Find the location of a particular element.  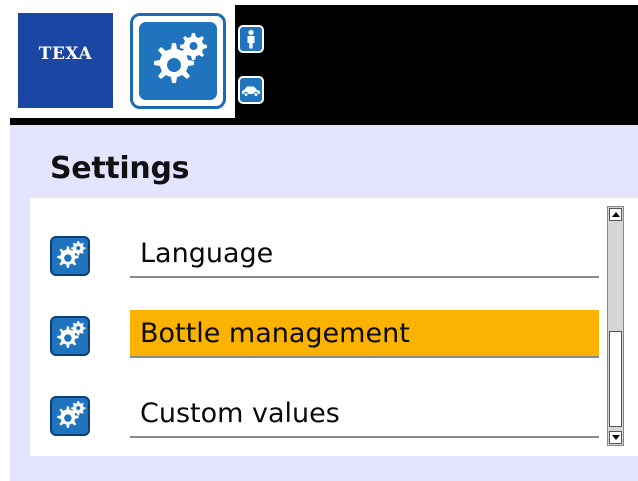

vertical-scrollbar is located at coordinates (615, 326).